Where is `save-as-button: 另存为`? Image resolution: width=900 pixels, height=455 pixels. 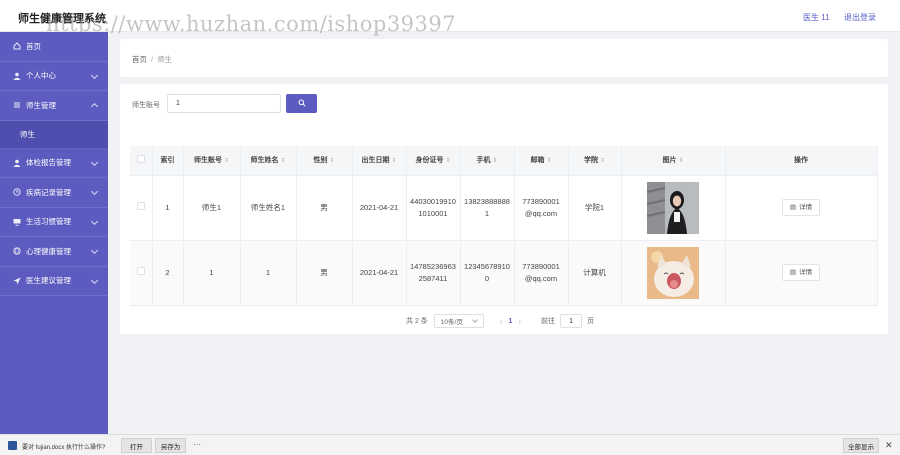
save-as-button: 另存为 is located at coordinates (170, 445).